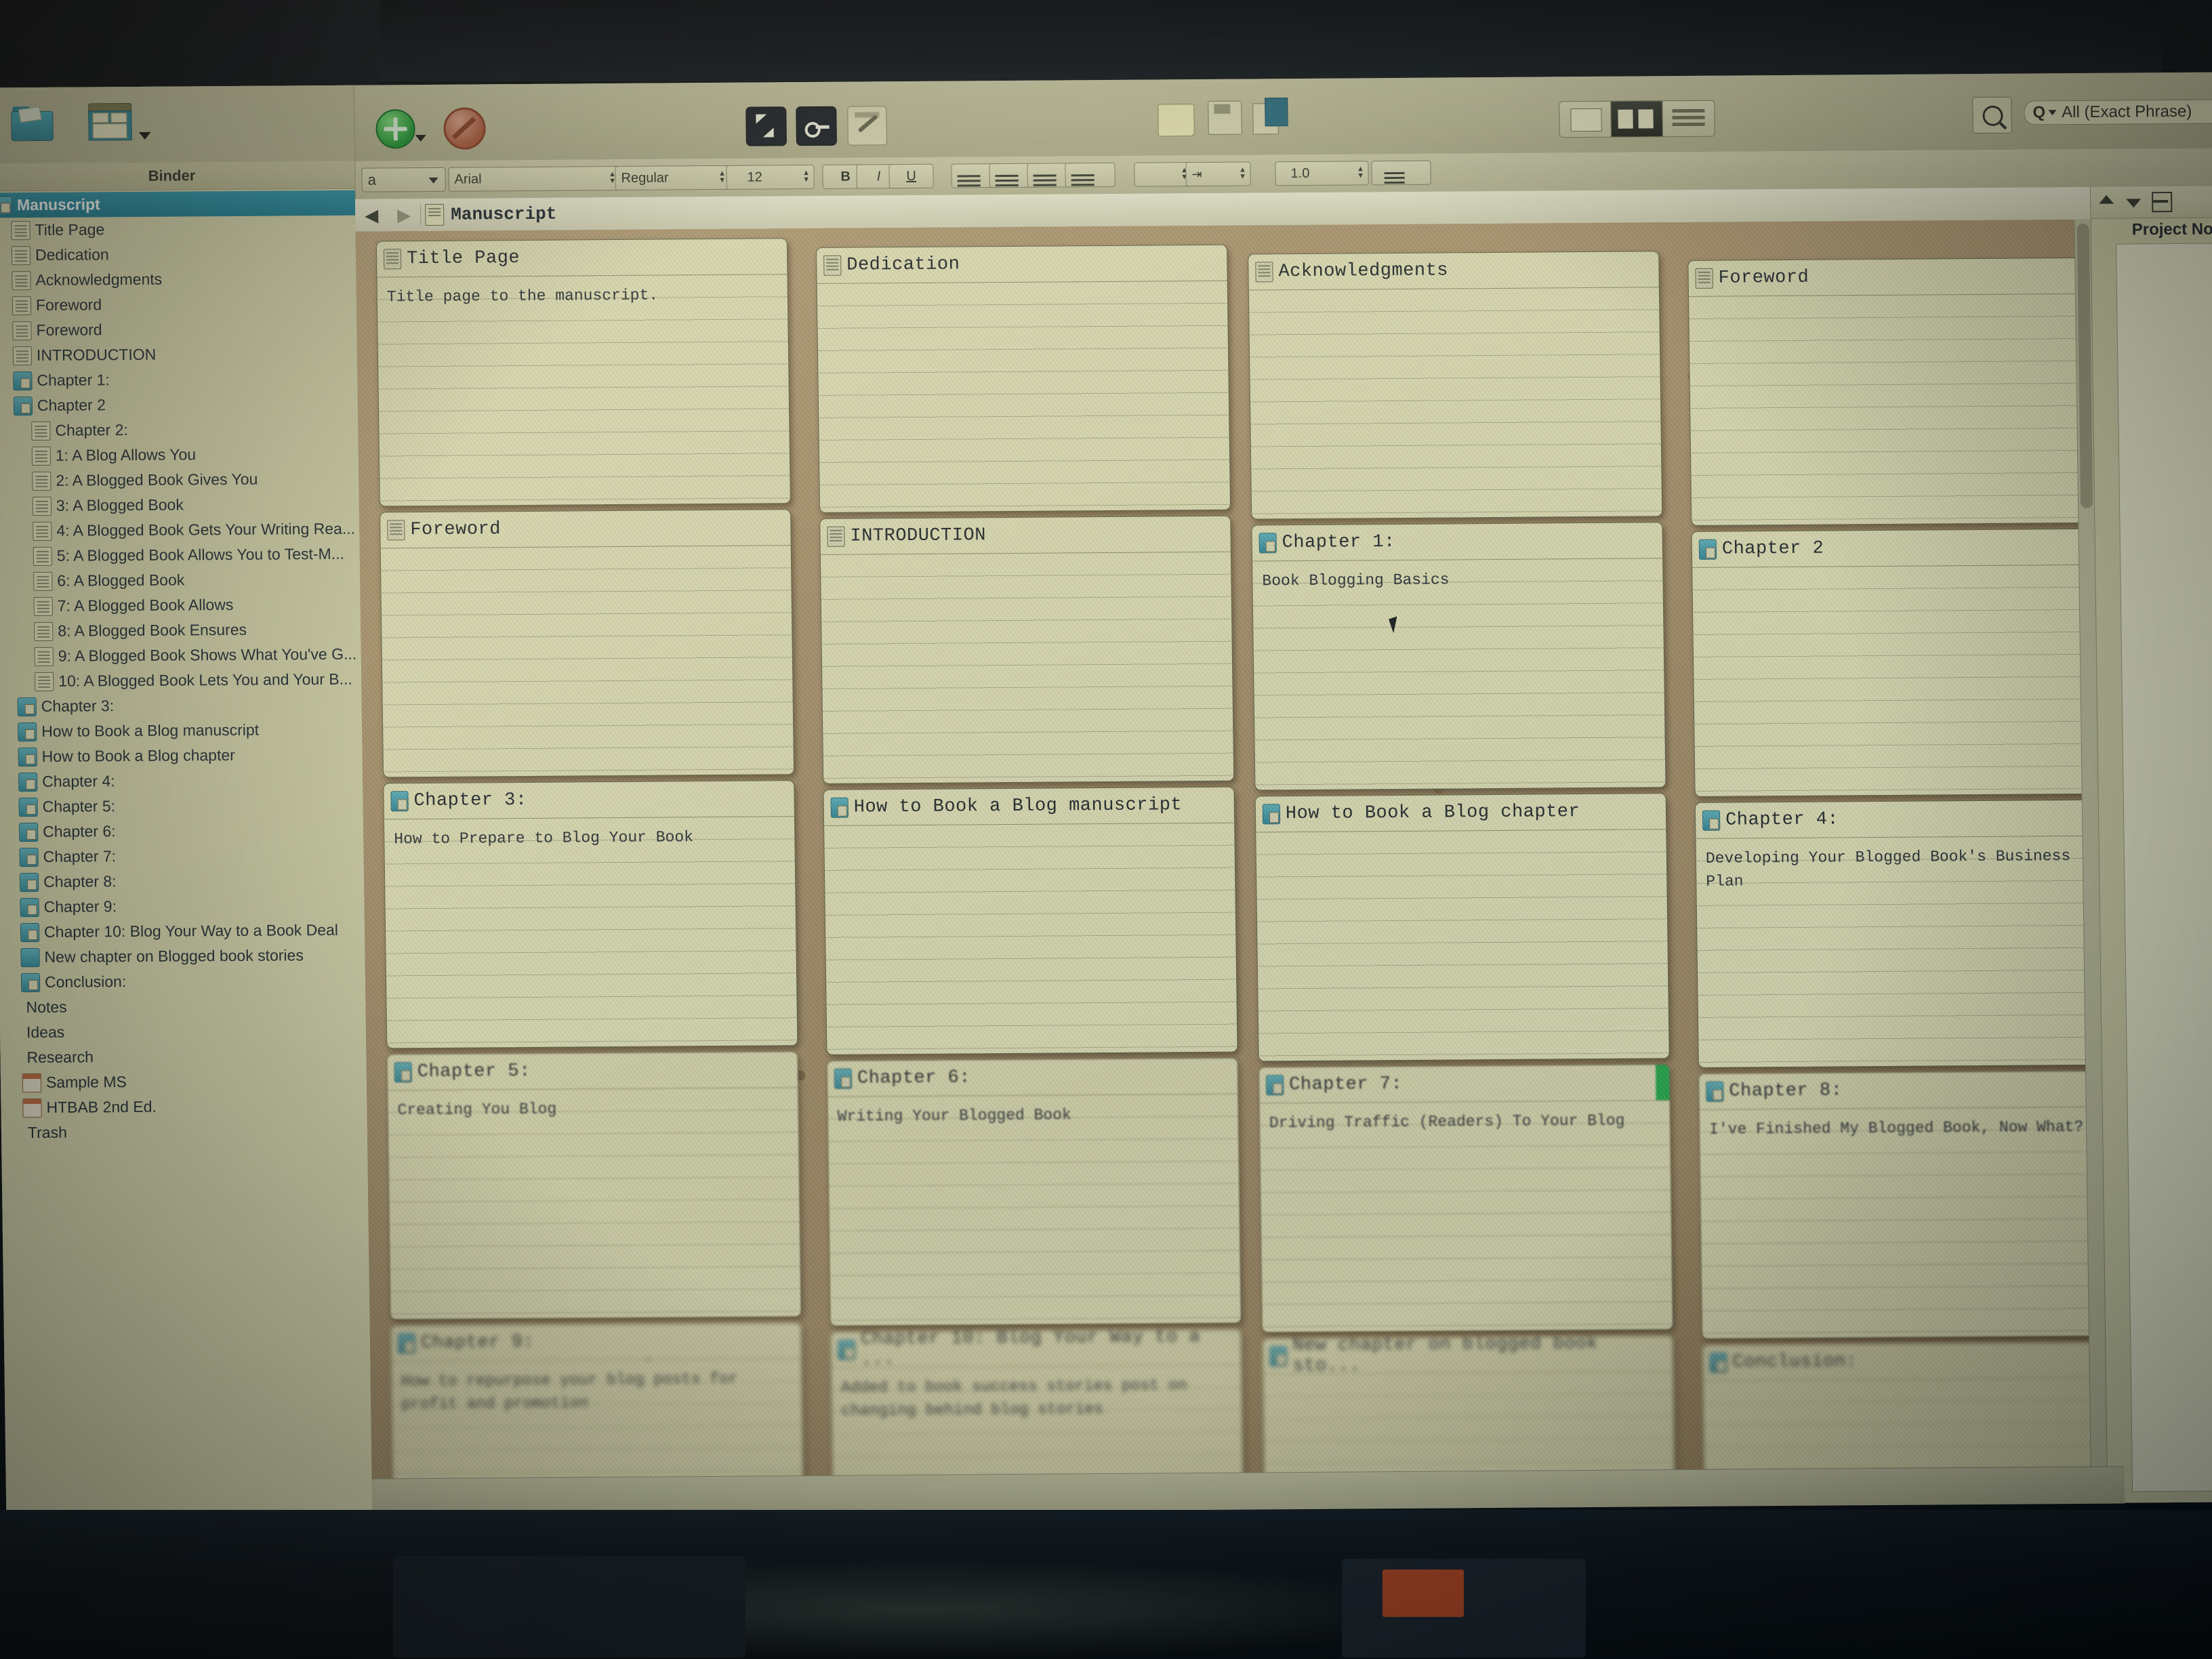  I want to click on index-card: INTRODUCTION, so click(1027, 649).